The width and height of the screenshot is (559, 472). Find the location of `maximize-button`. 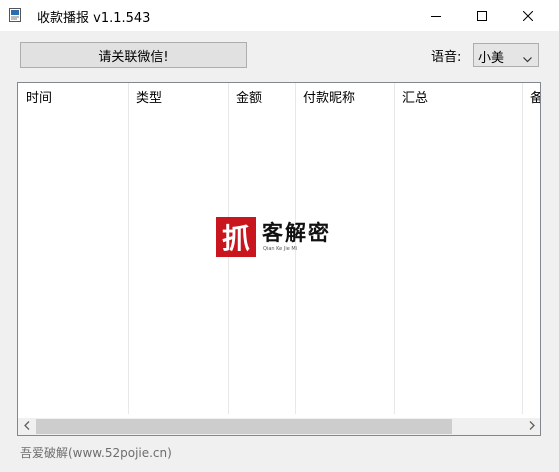

maximize-button is located at coordinates (482, 15).